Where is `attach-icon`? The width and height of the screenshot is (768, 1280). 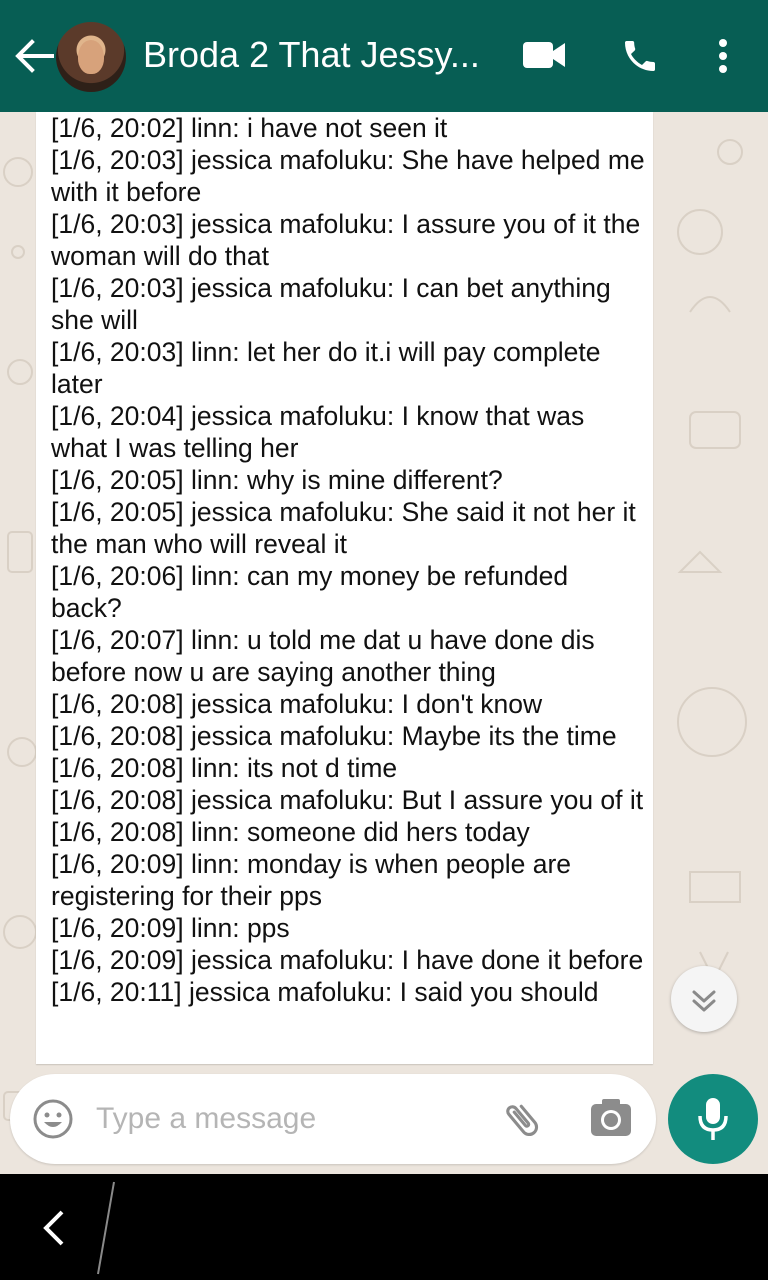 attach-icon is located at coordinates (522, 1120).